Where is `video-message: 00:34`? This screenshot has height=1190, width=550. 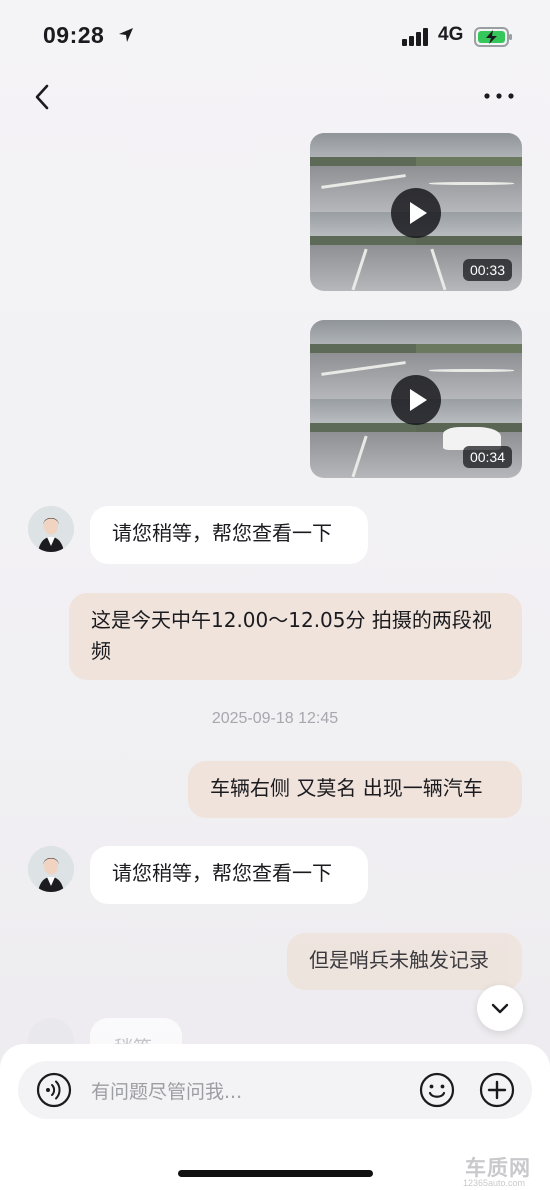
video-message: 00:34 is located at coordinates (416, 399).